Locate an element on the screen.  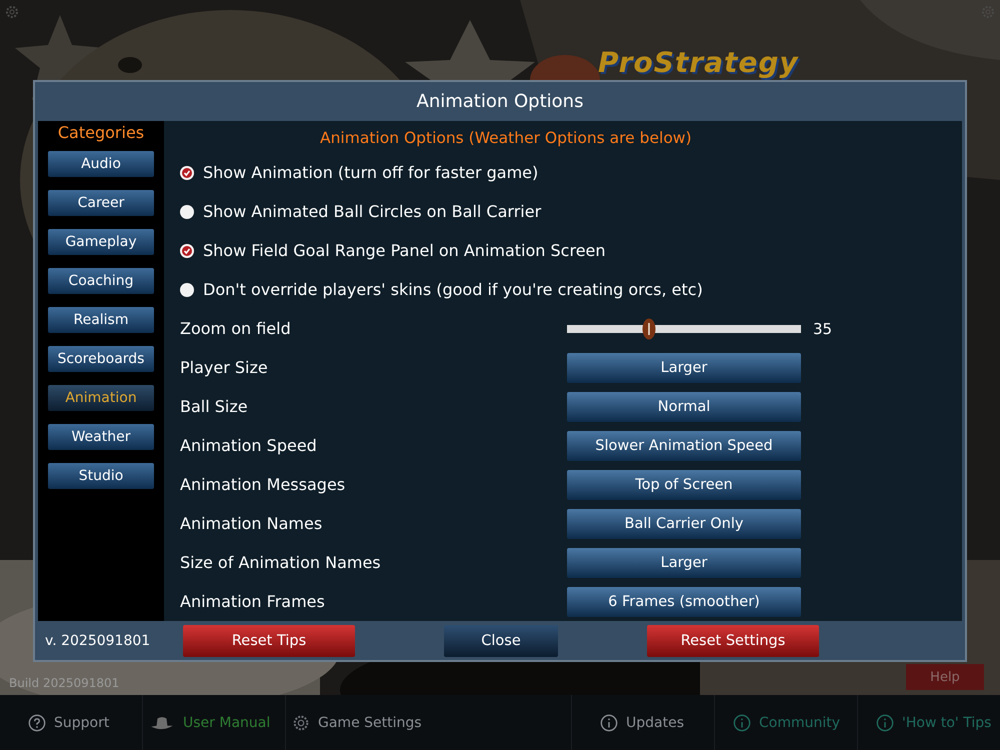
category-button: Studio is located at coordinates (101, 476).